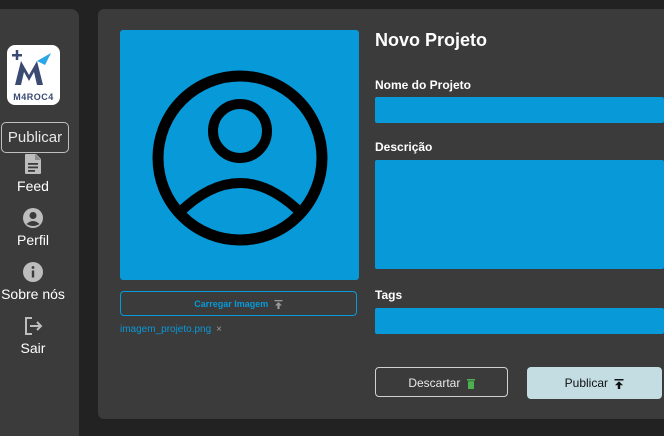 The width and height of the screenshot is (664, 436). What do you see at coordinates (33, 335) in the screenshot?
I see `sidebar-item-sair: Sair` at bounding box center [33, 335].